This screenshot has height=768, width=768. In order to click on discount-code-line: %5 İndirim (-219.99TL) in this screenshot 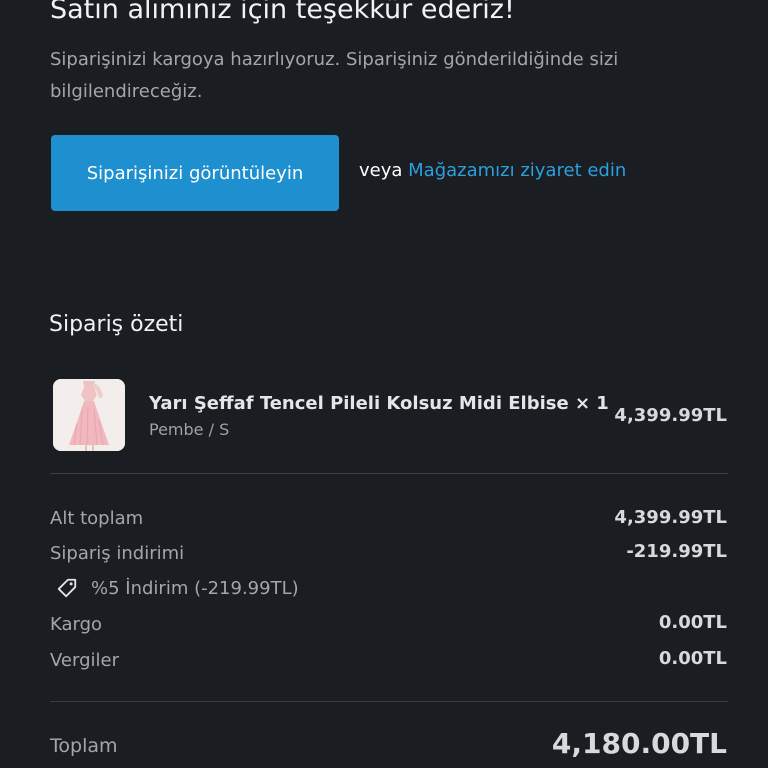, I will do `click(177, 588)`.